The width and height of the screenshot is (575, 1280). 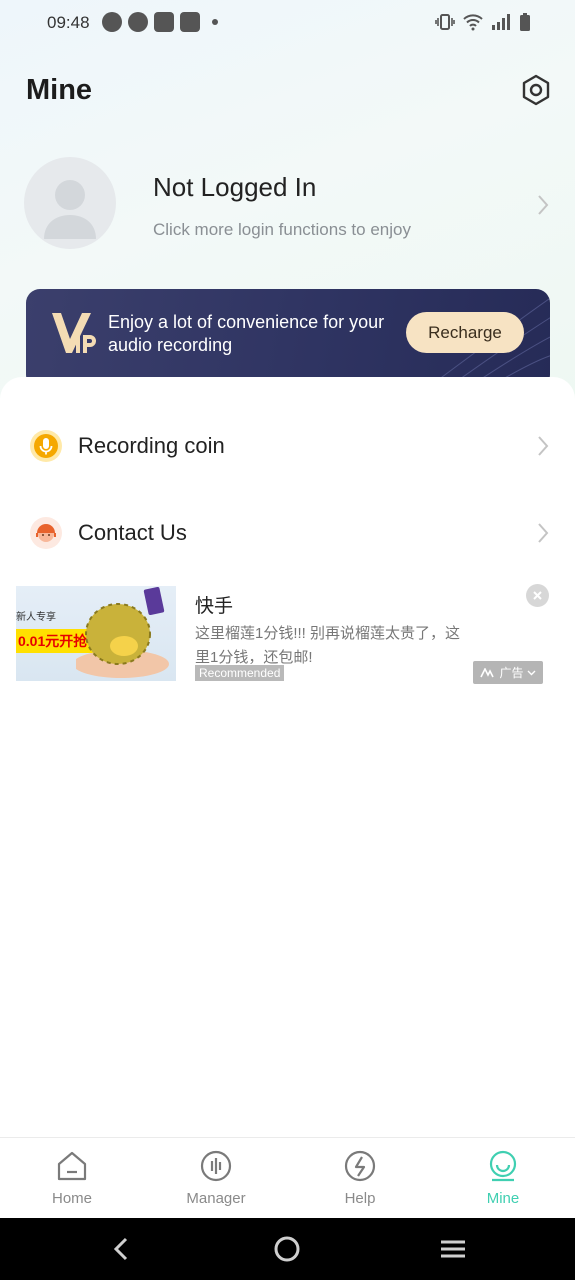 I want to click on durian-image, so click(x=122, y=632).